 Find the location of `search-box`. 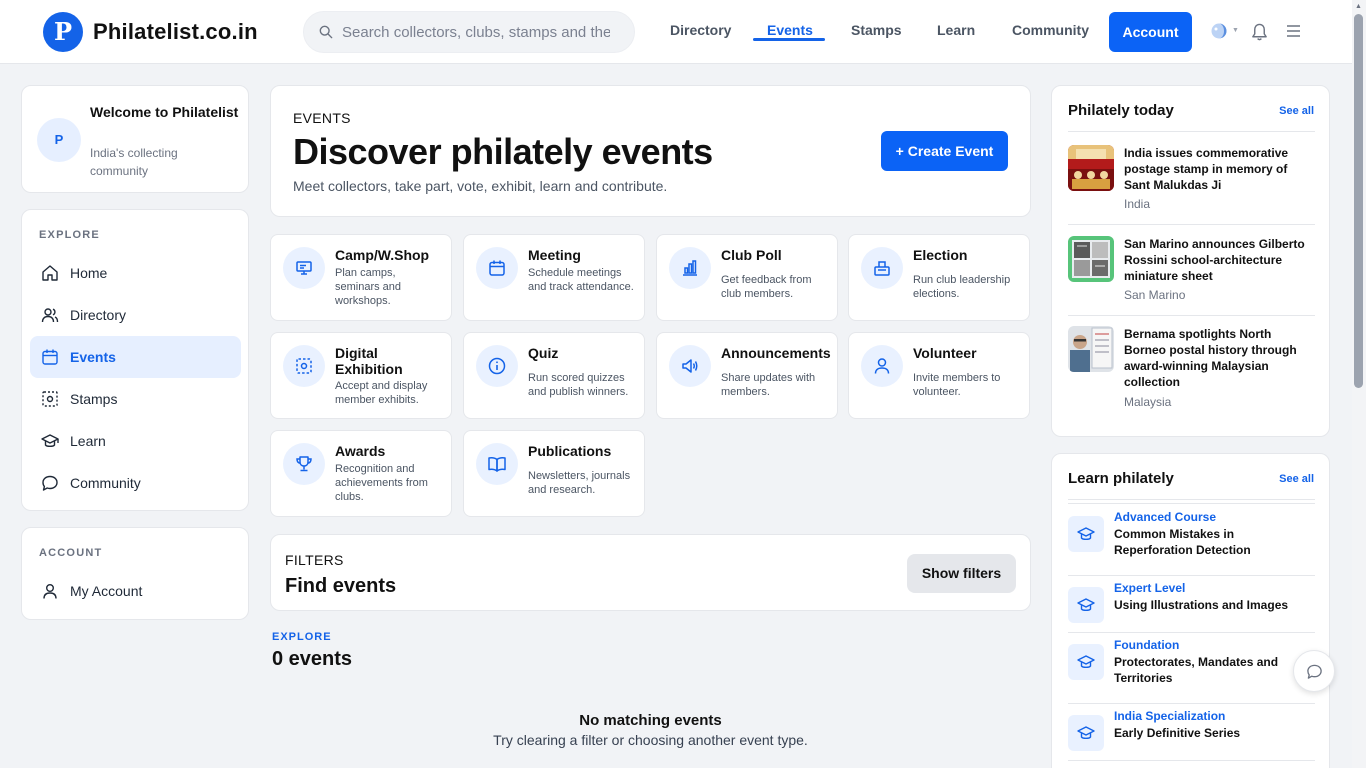

search-box is located at coordinates (469, 32).